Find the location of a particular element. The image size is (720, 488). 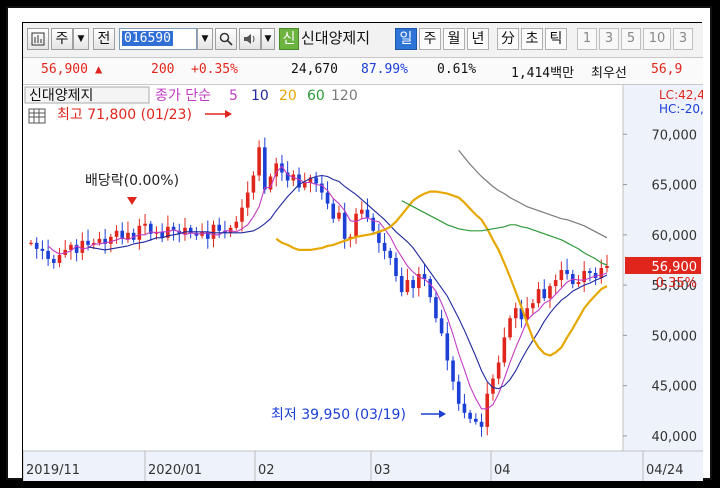

x-tick-label-4: 04 is located at coordinates (502, 470).